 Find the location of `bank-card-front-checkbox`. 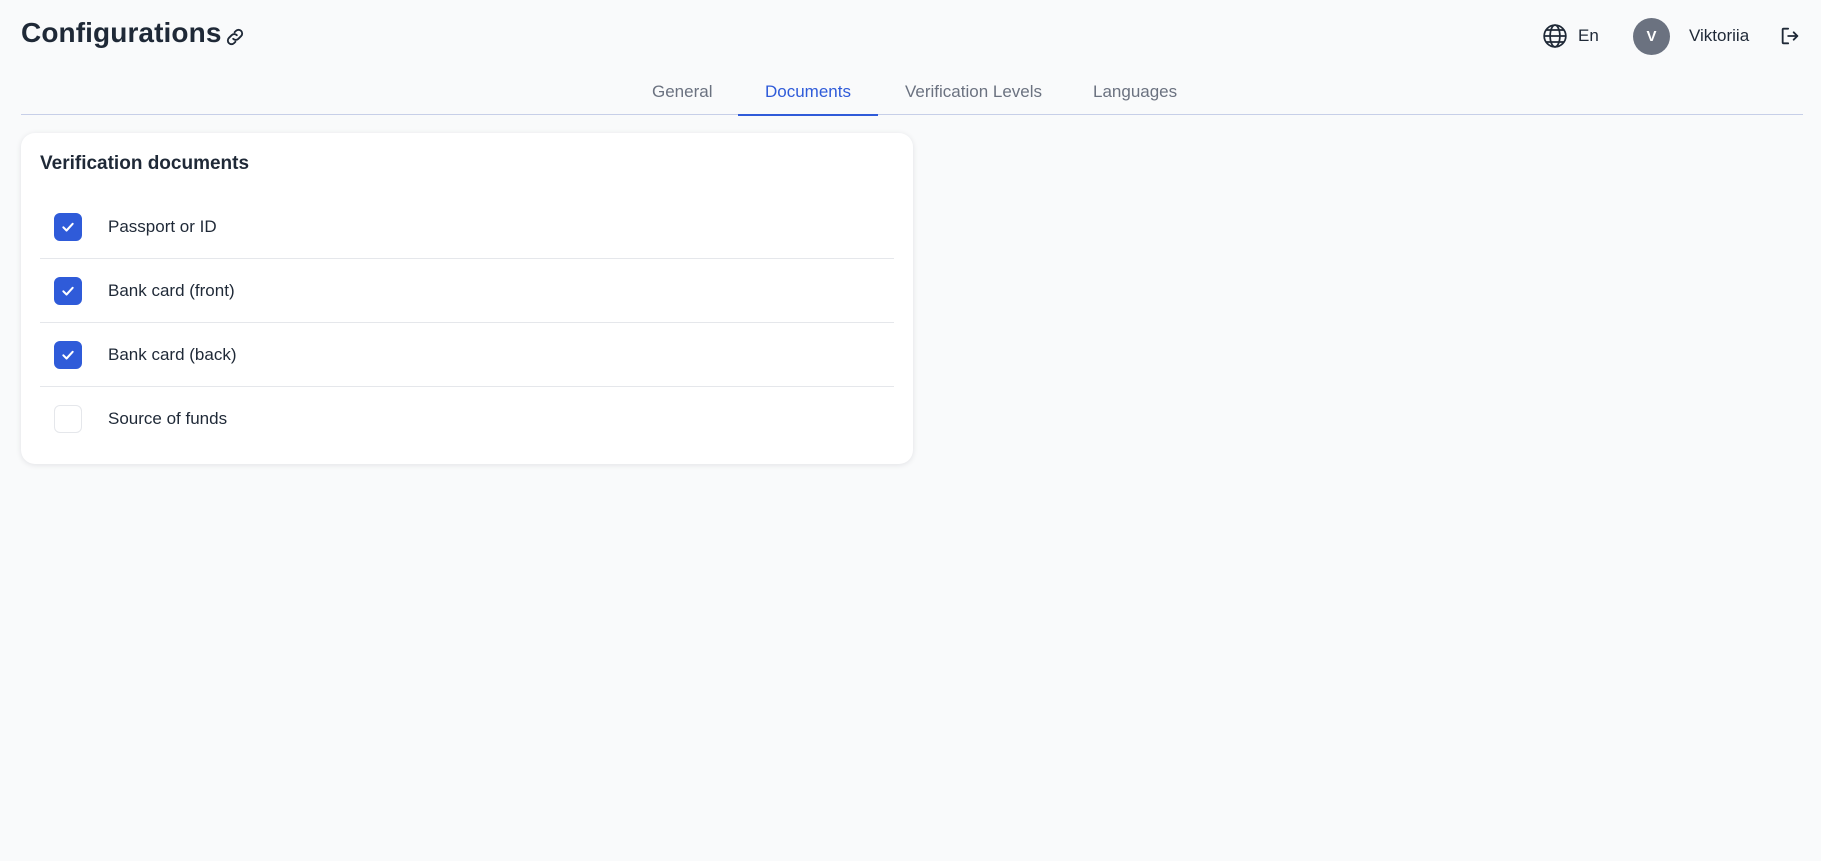

bank-card-front-checkbox is located at coordinates (68, 290).